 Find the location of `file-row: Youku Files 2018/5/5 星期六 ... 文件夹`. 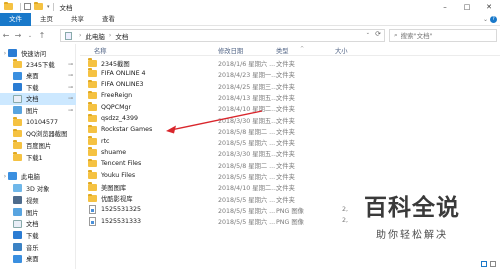

file-row: Youku Files 2018/5/5 星期六 ... 文件夹 is located at coordinates (290, 175).